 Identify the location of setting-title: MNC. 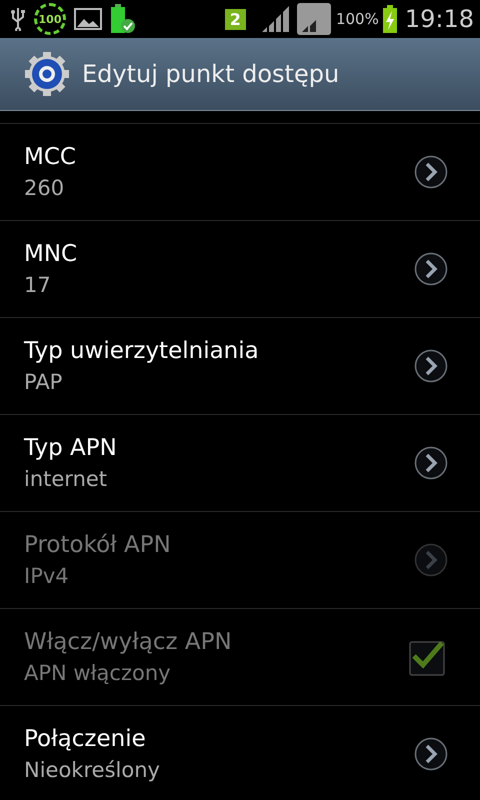
(51, 254).